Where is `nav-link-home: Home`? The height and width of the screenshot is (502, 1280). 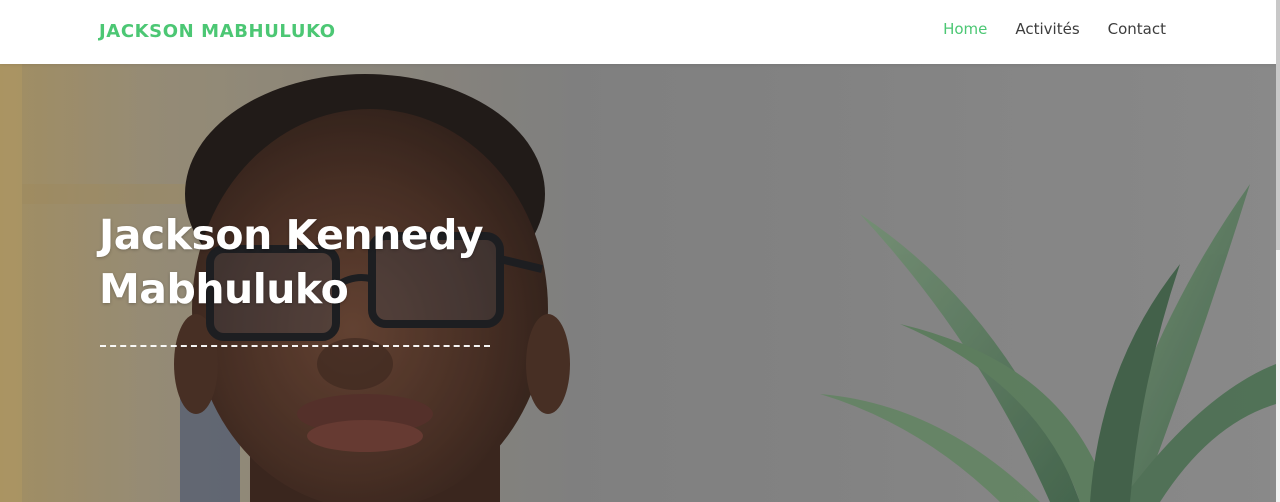
nav-link-home: Home is located at coordinates (965, 29).